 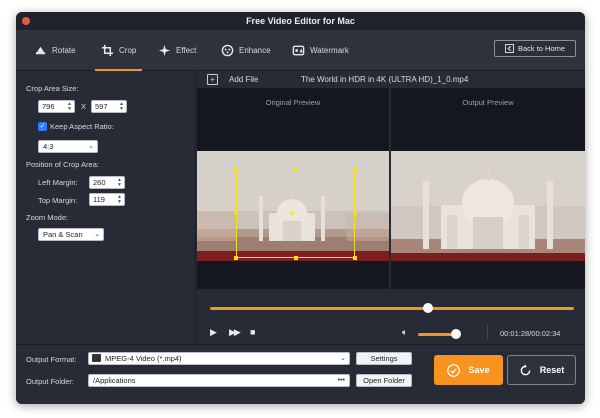 What do you see at coordinates (479, 370) in the screenshot?
I see `save-label: Save` at bounding box center [479, 370].